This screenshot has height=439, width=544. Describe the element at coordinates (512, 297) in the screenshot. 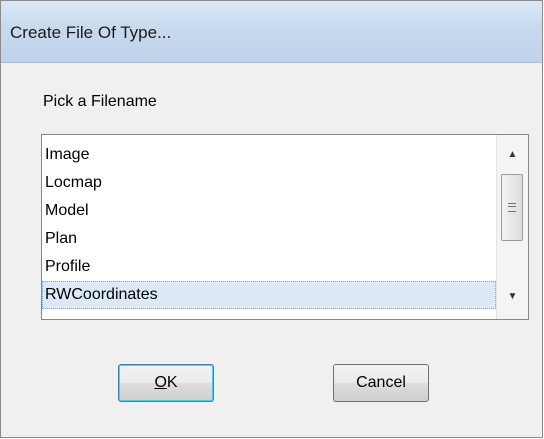

I see `scroll-down-arrow-icon: ▼` at that location.